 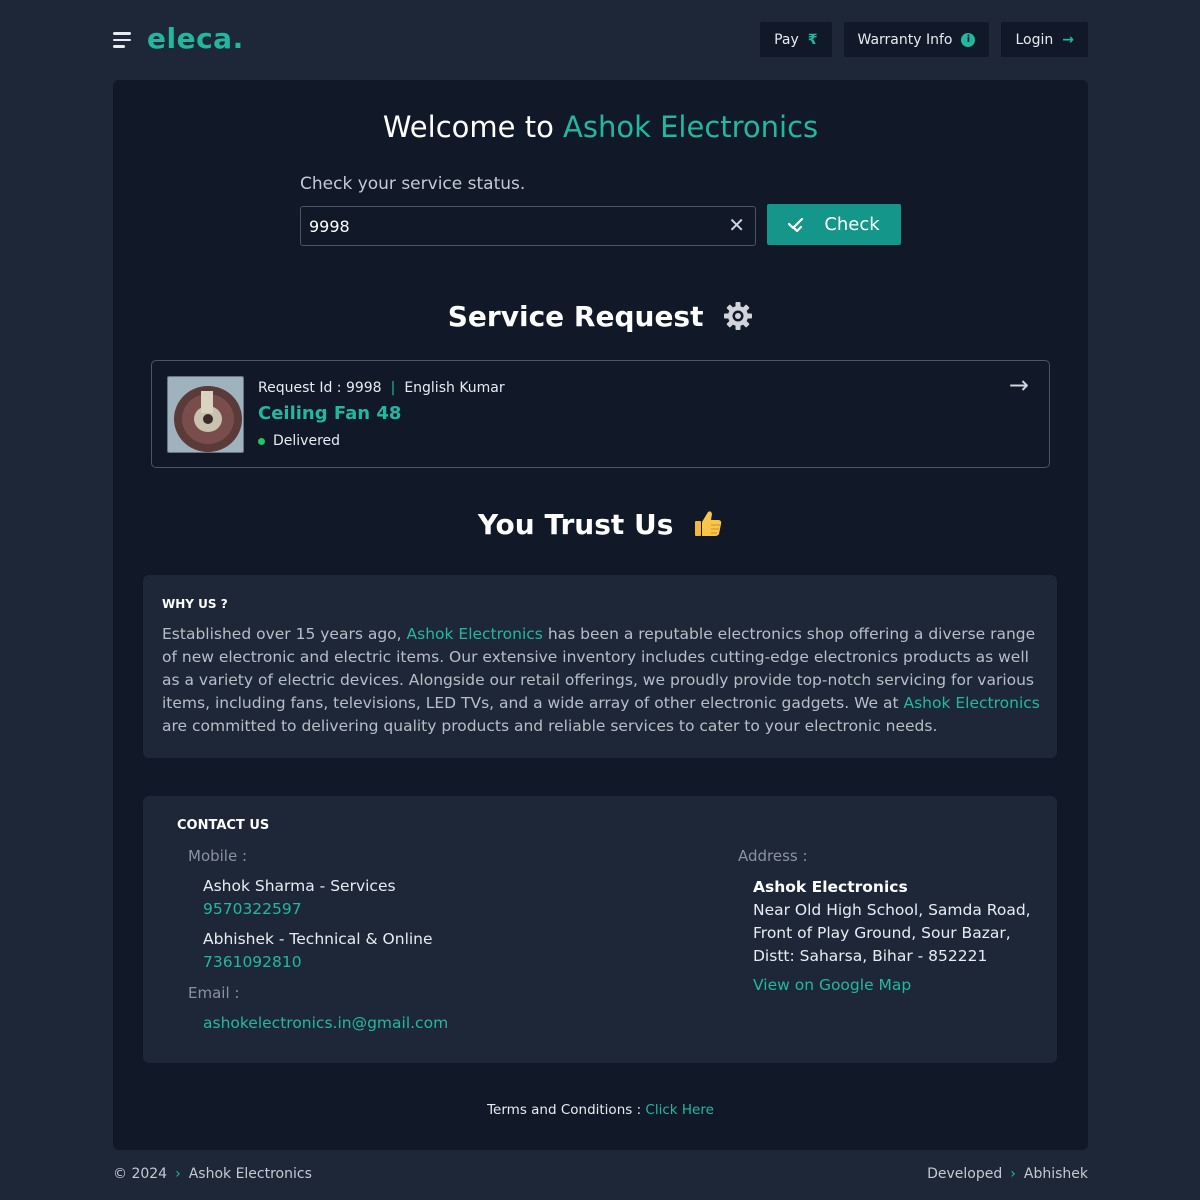 I want to click on top-nav: Pay ₹ Warranty Info i Login →, so click(x=924, y=39).